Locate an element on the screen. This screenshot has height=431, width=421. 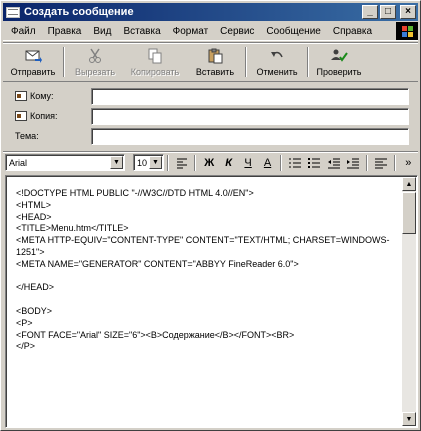
maximize-button: □ is located at coordinates (388, 12).